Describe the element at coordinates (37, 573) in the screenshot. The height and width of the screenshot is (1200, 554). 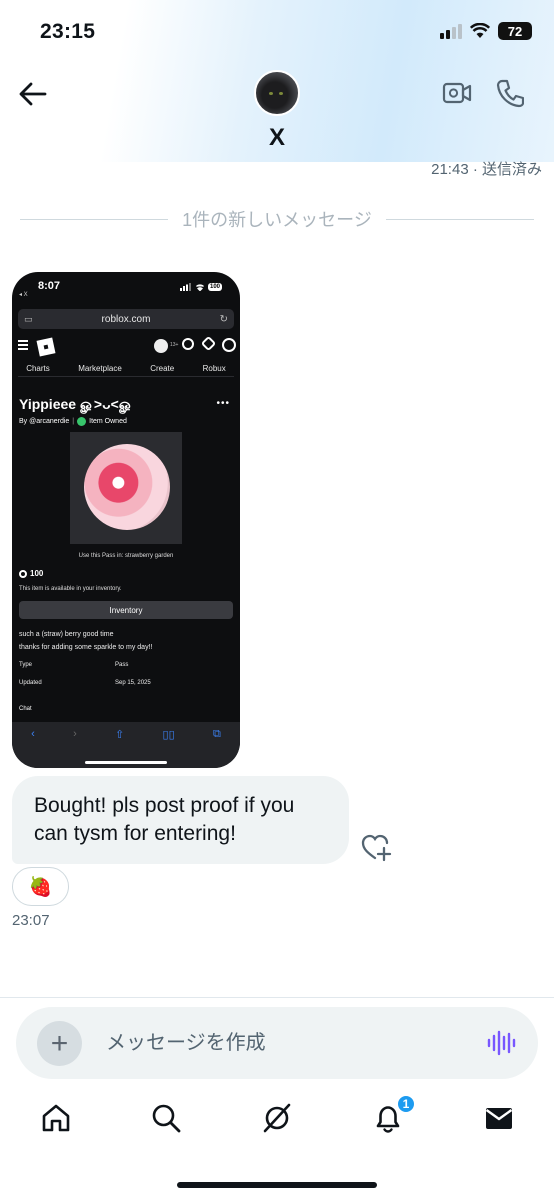
I see `attachment-price-value: 100` at that location.